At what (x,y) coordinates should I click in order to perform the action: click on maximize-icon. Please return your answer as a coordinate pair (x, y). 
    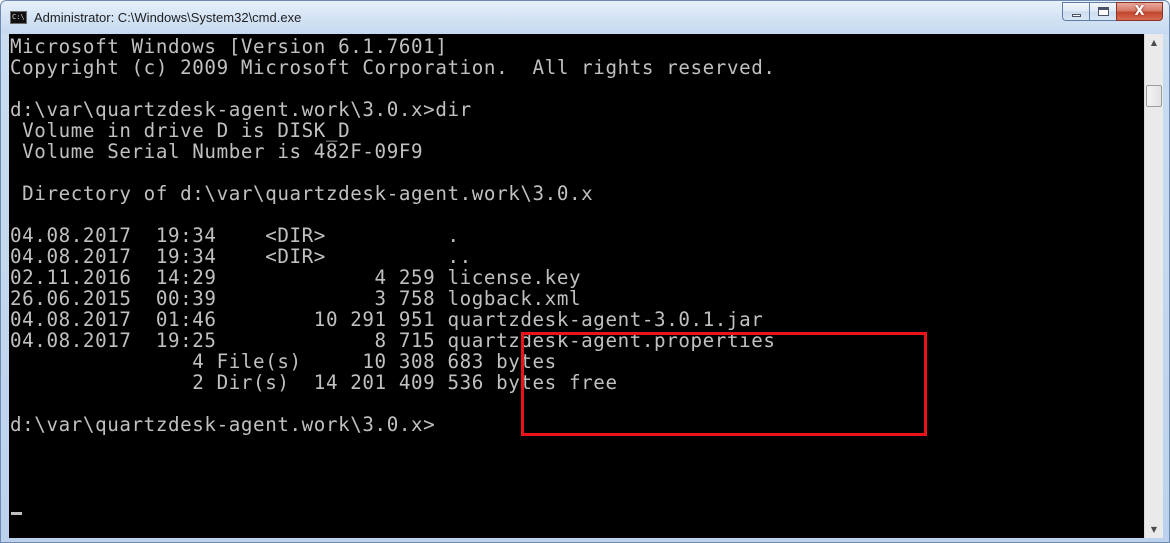
    Looking at the image, I should click on (1103, 11).